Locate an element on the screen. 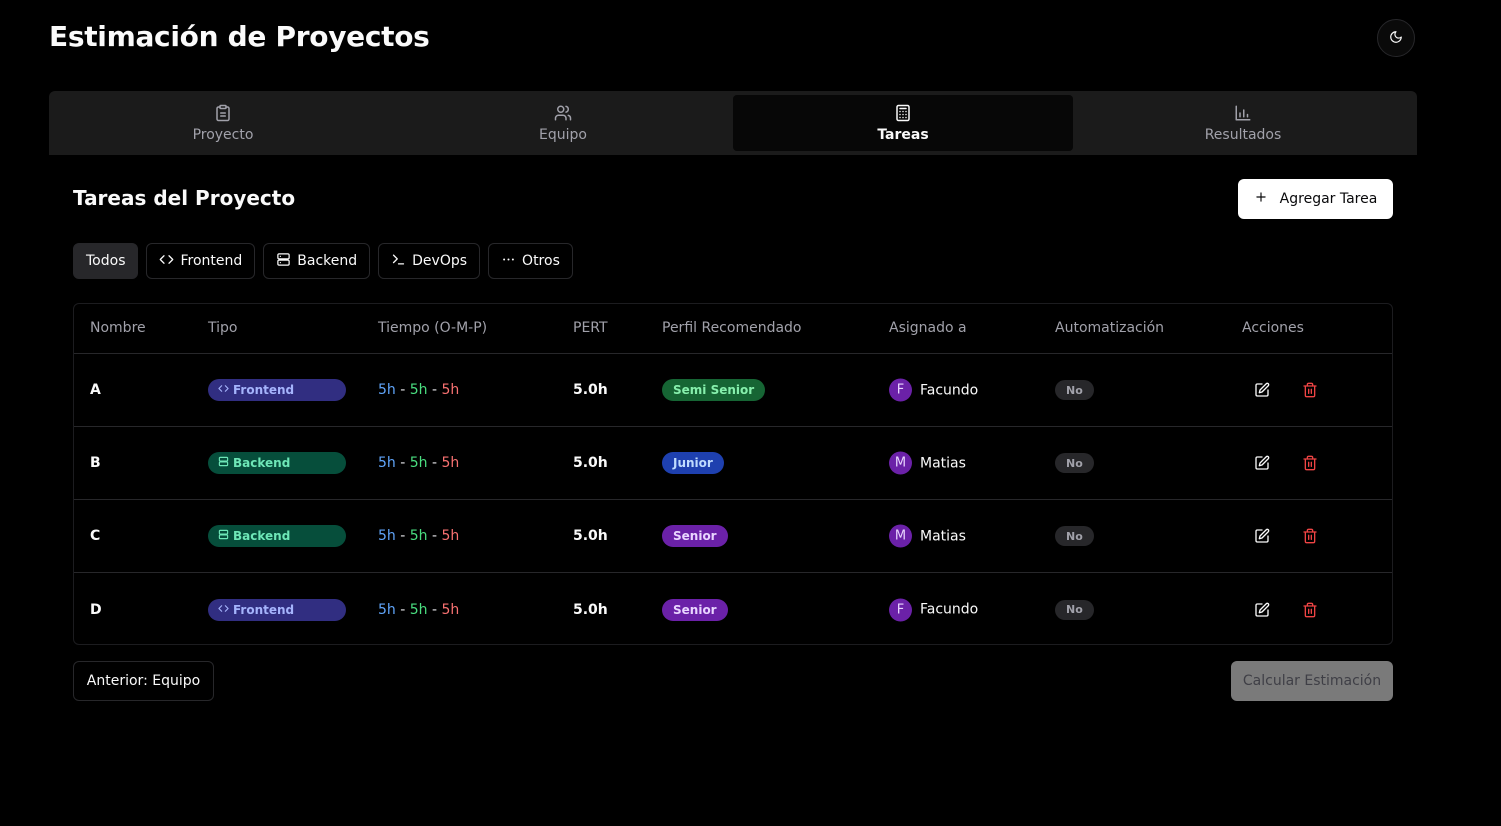  filter-label: Todos is located at coordinates (106, 261).